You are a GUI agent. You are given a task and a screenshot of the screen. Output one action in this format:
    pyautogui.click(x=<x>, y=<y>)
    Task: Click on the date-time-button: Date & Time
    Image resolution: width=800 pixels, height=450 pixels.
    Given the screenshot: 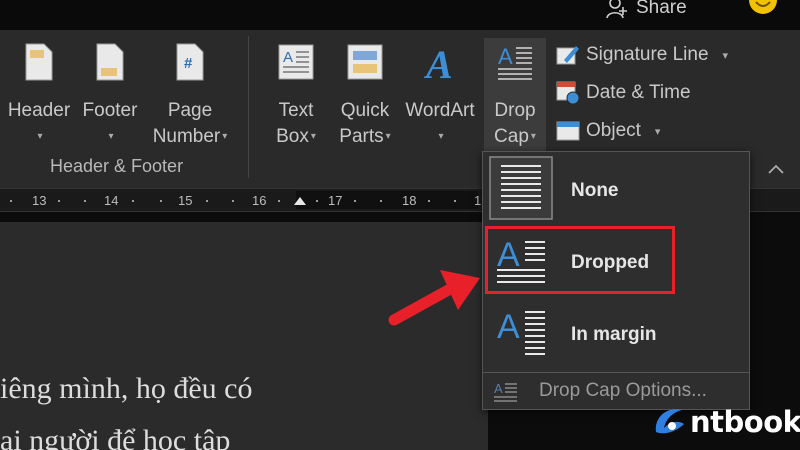 What is the action you would take?
    pyautogui.click(x=623, y=93)
    